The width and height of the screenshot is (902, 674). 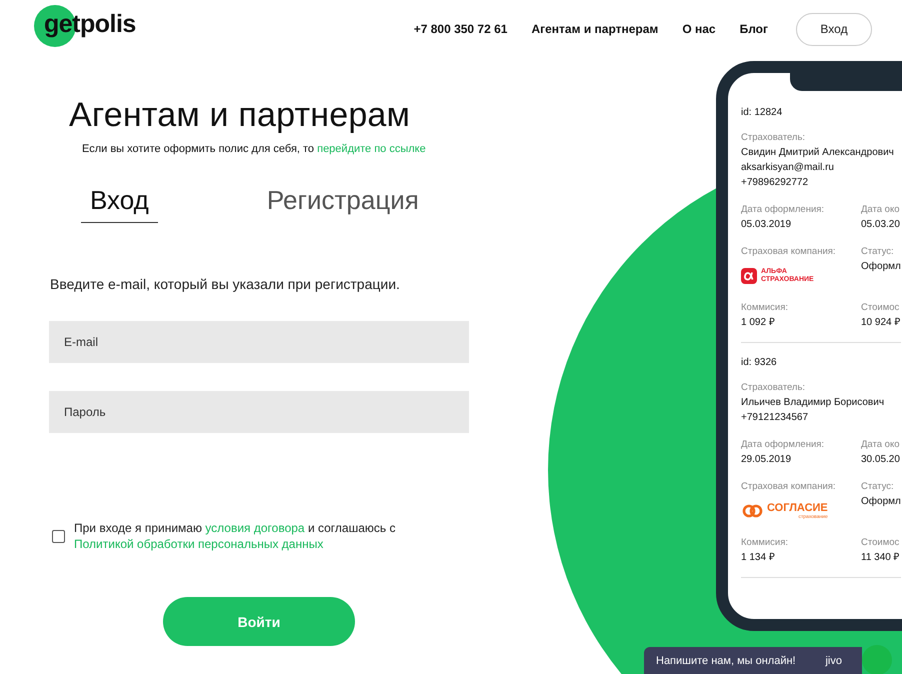 I want to click on input-field: Пароль, so click(x=259, y=412).